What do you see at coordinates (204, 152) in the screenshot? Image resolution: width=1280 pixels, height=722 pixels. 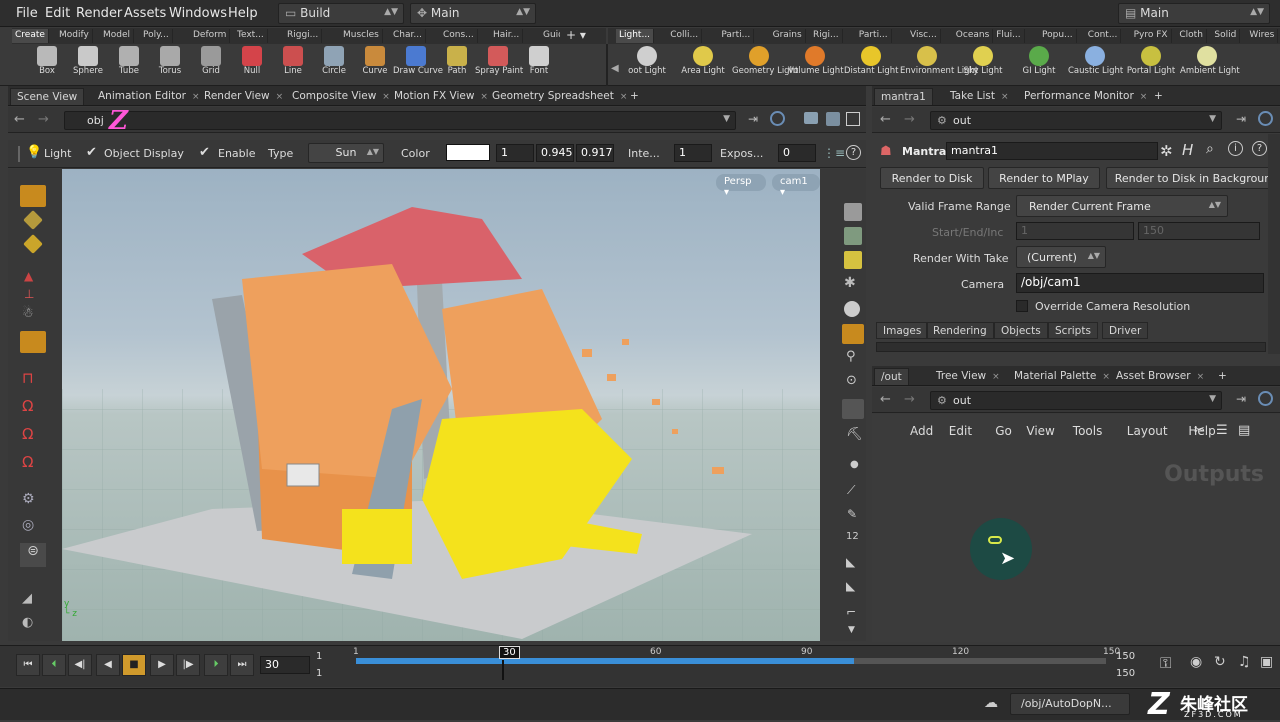 I see `enable-check-icon: ✔` at bounding box center [204, 152].